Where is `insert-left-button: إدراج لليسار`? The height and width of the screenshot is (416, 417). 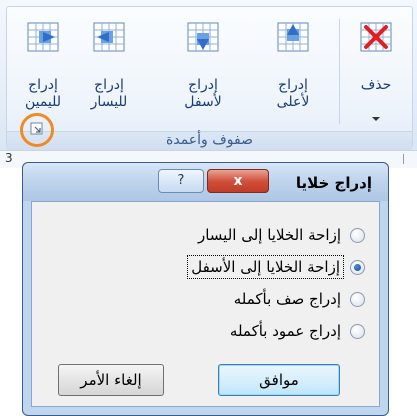
insert-left-button: إدراج لليسار is located at coordinates (109, 69).